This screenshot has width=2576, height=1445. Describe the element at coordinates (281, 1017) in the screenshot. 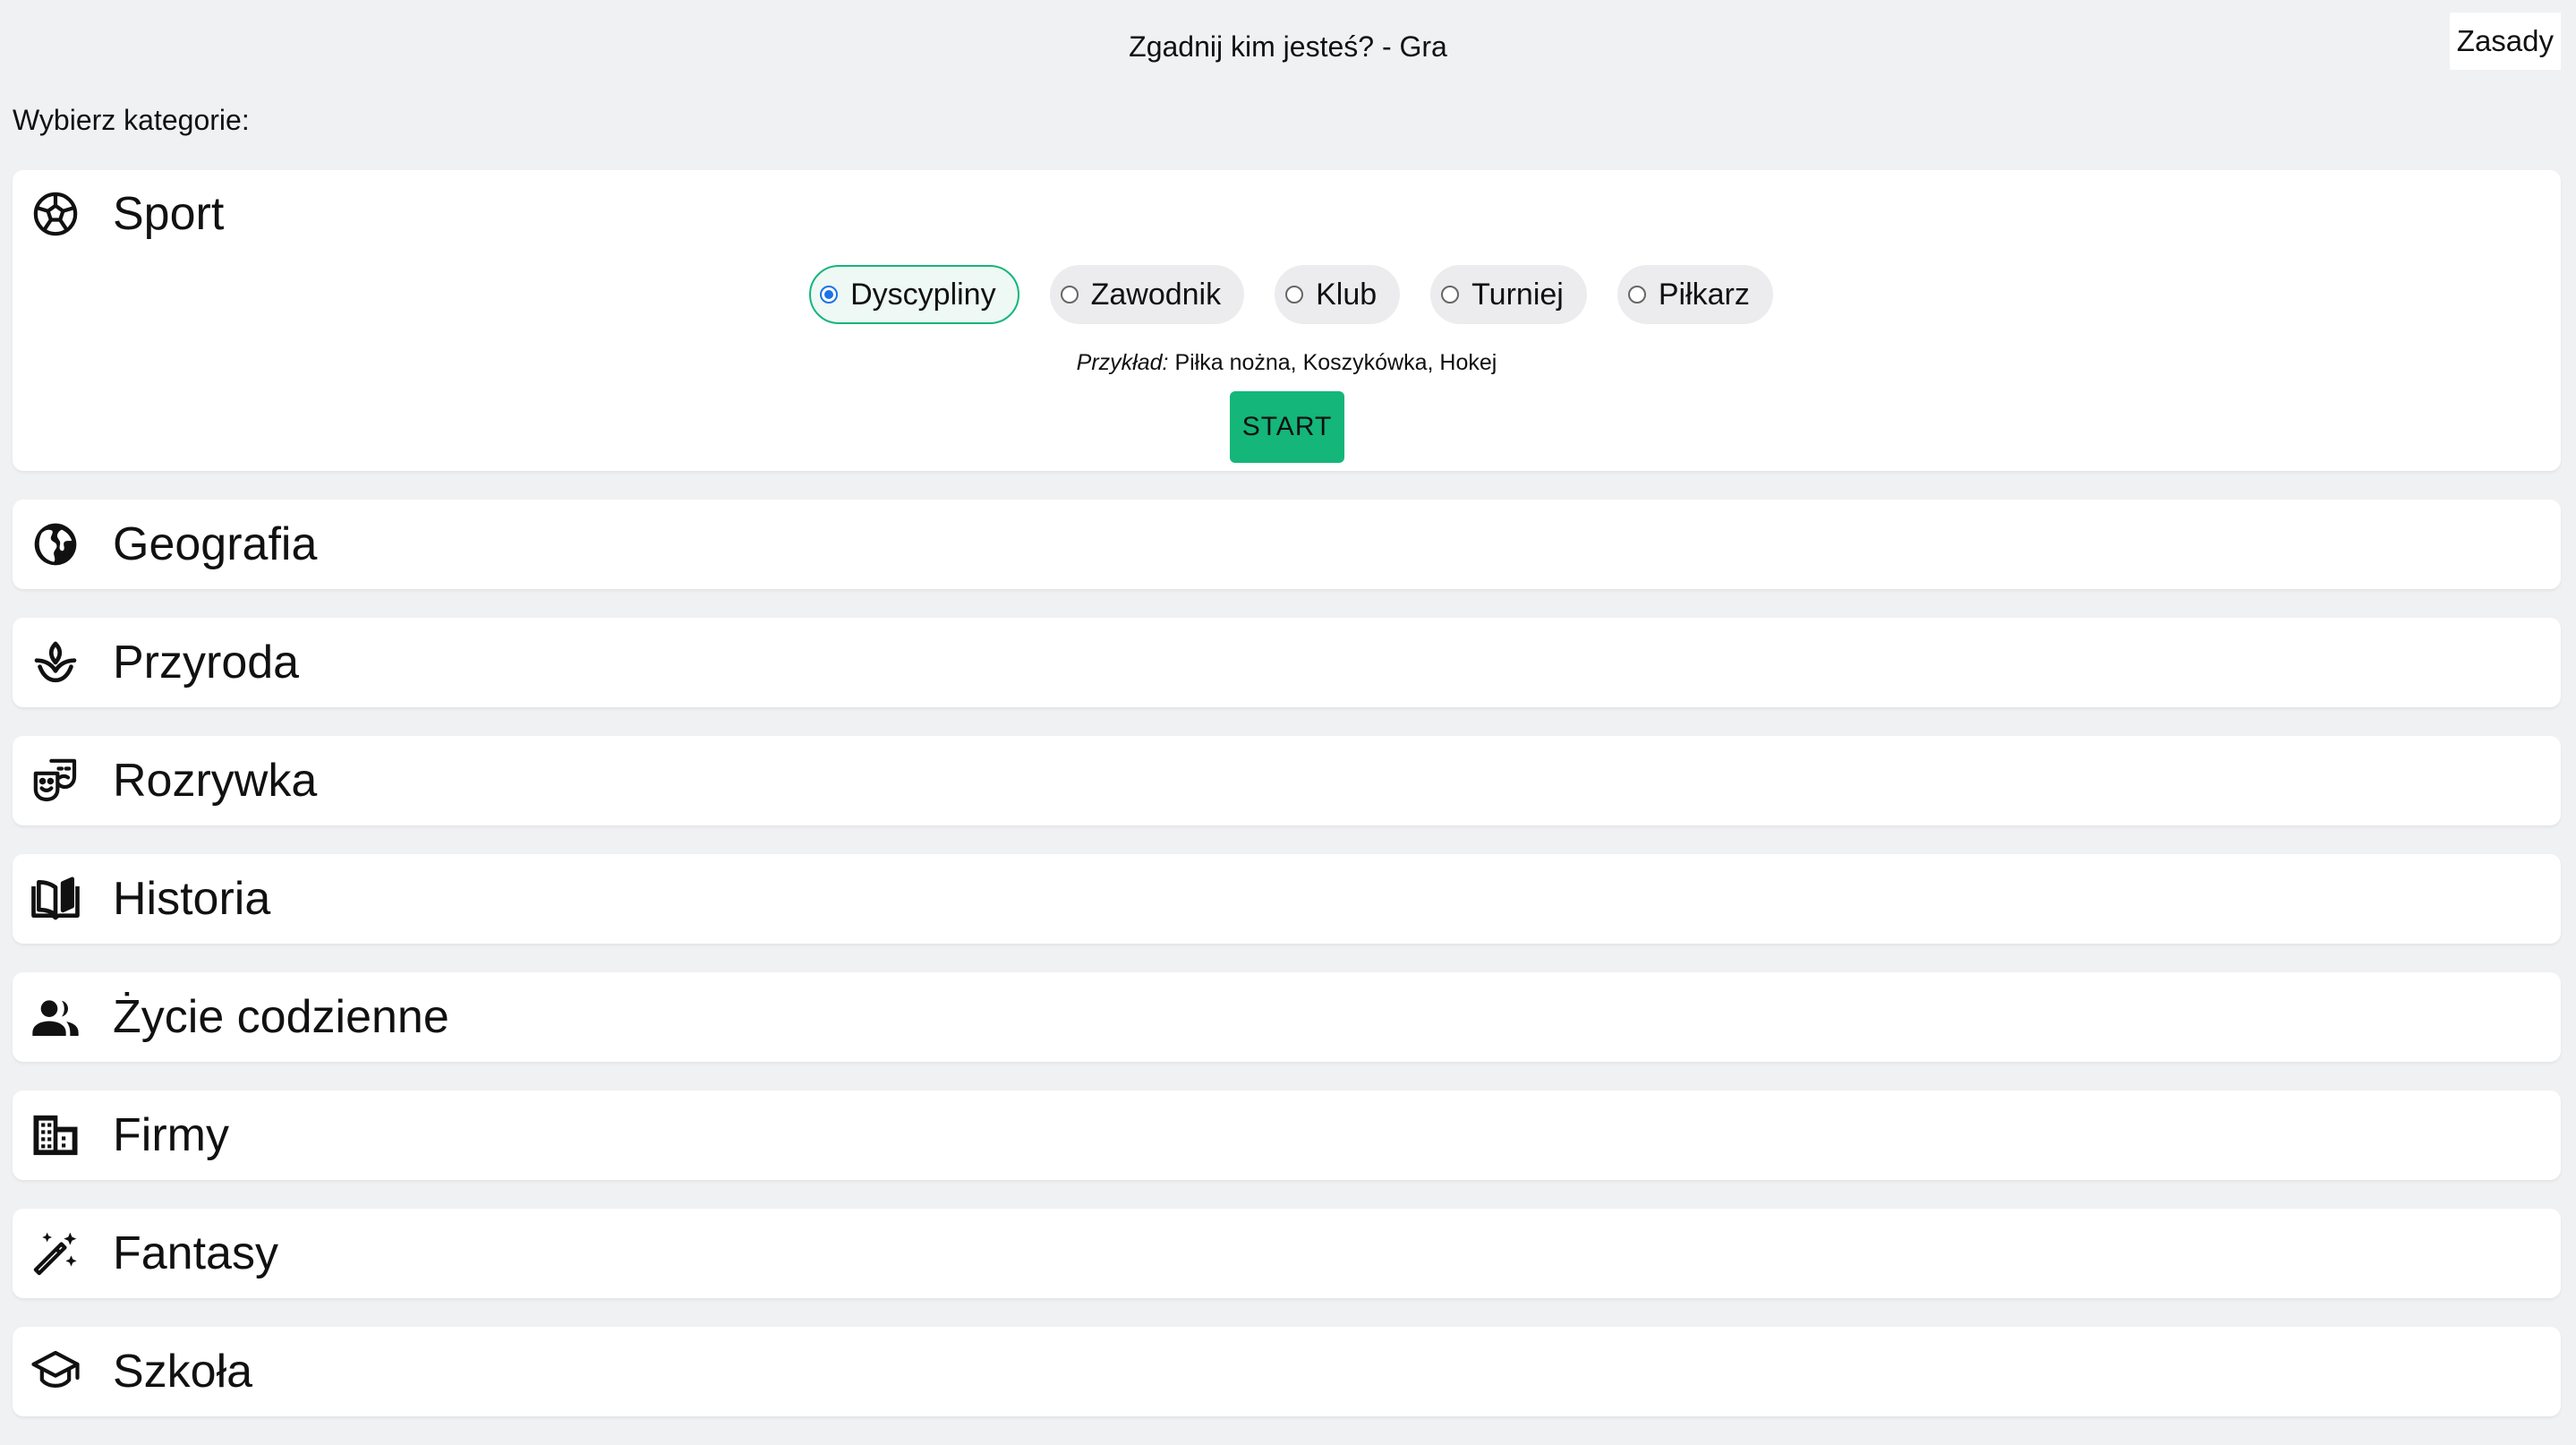

I see `category-title: Życie codzienne` at that location.